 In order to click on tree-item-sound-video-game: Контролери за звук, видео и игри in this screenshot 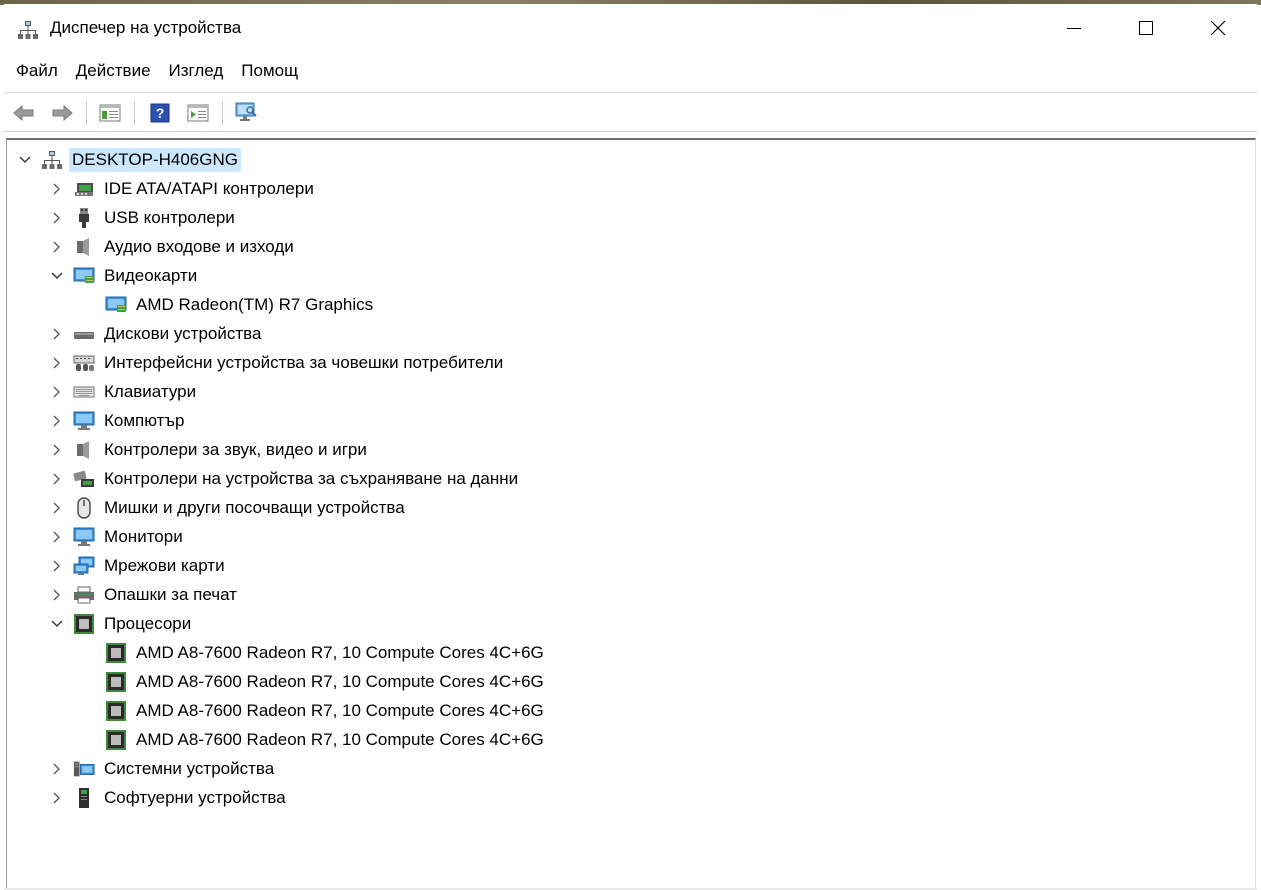, I will do `click(209, 449)`.